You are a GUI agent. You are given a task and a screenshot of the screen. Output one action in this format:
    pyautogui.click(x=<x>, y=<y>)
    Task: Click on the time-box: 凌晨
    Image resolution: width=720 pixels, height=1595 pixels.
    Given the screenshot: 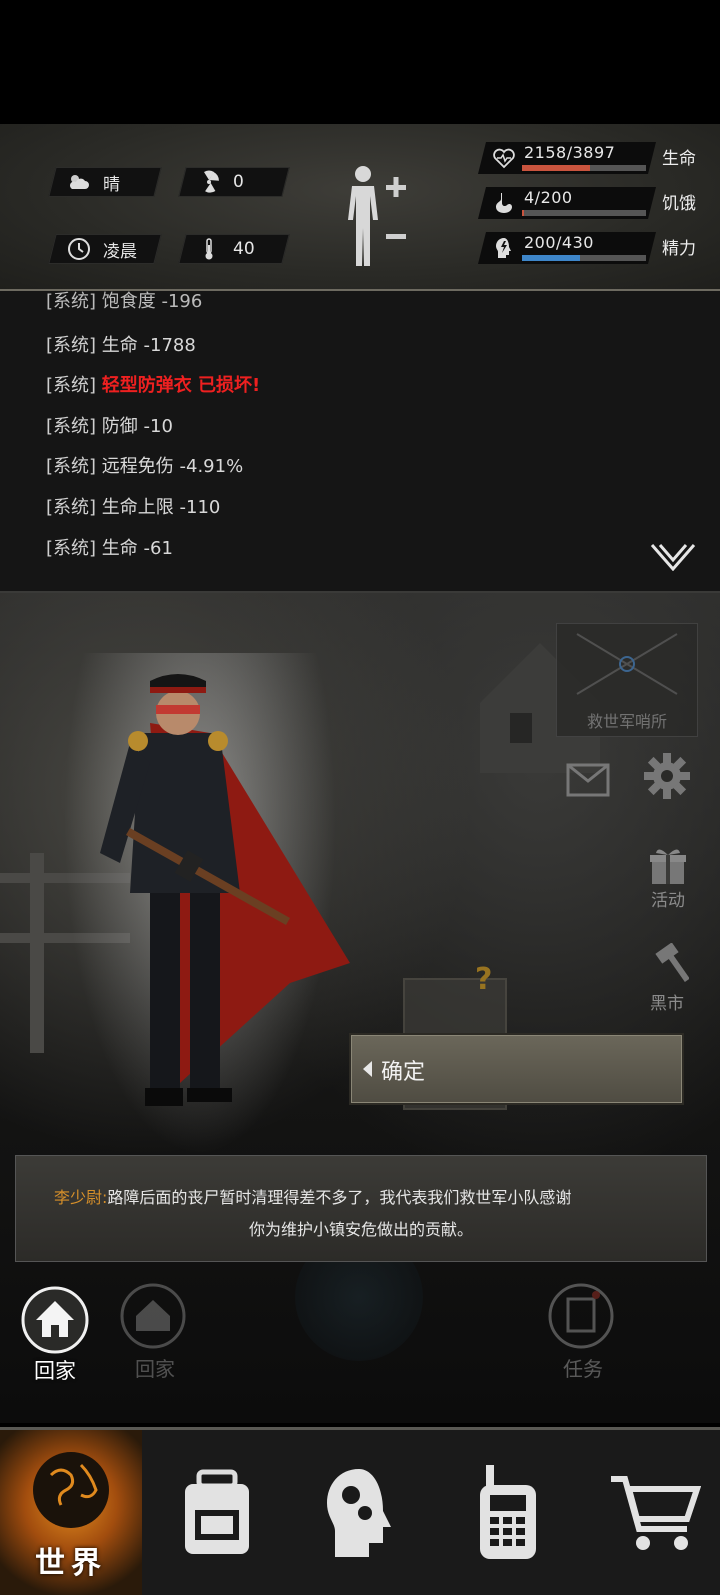 What is the action you would take?
    pyautogui.click(x=105, y=249)
    